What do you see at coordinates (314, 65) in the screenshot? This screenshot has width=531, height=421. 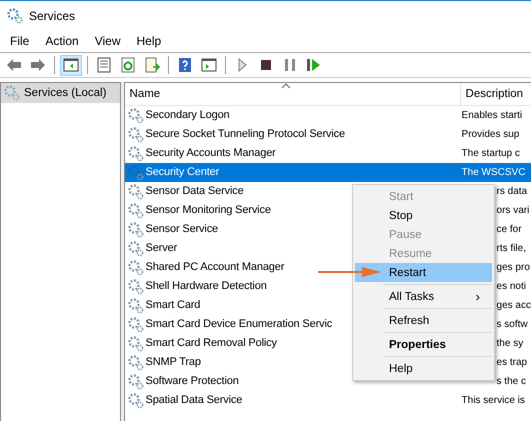 I see `resume-icon` at bounding box center [314, 65].